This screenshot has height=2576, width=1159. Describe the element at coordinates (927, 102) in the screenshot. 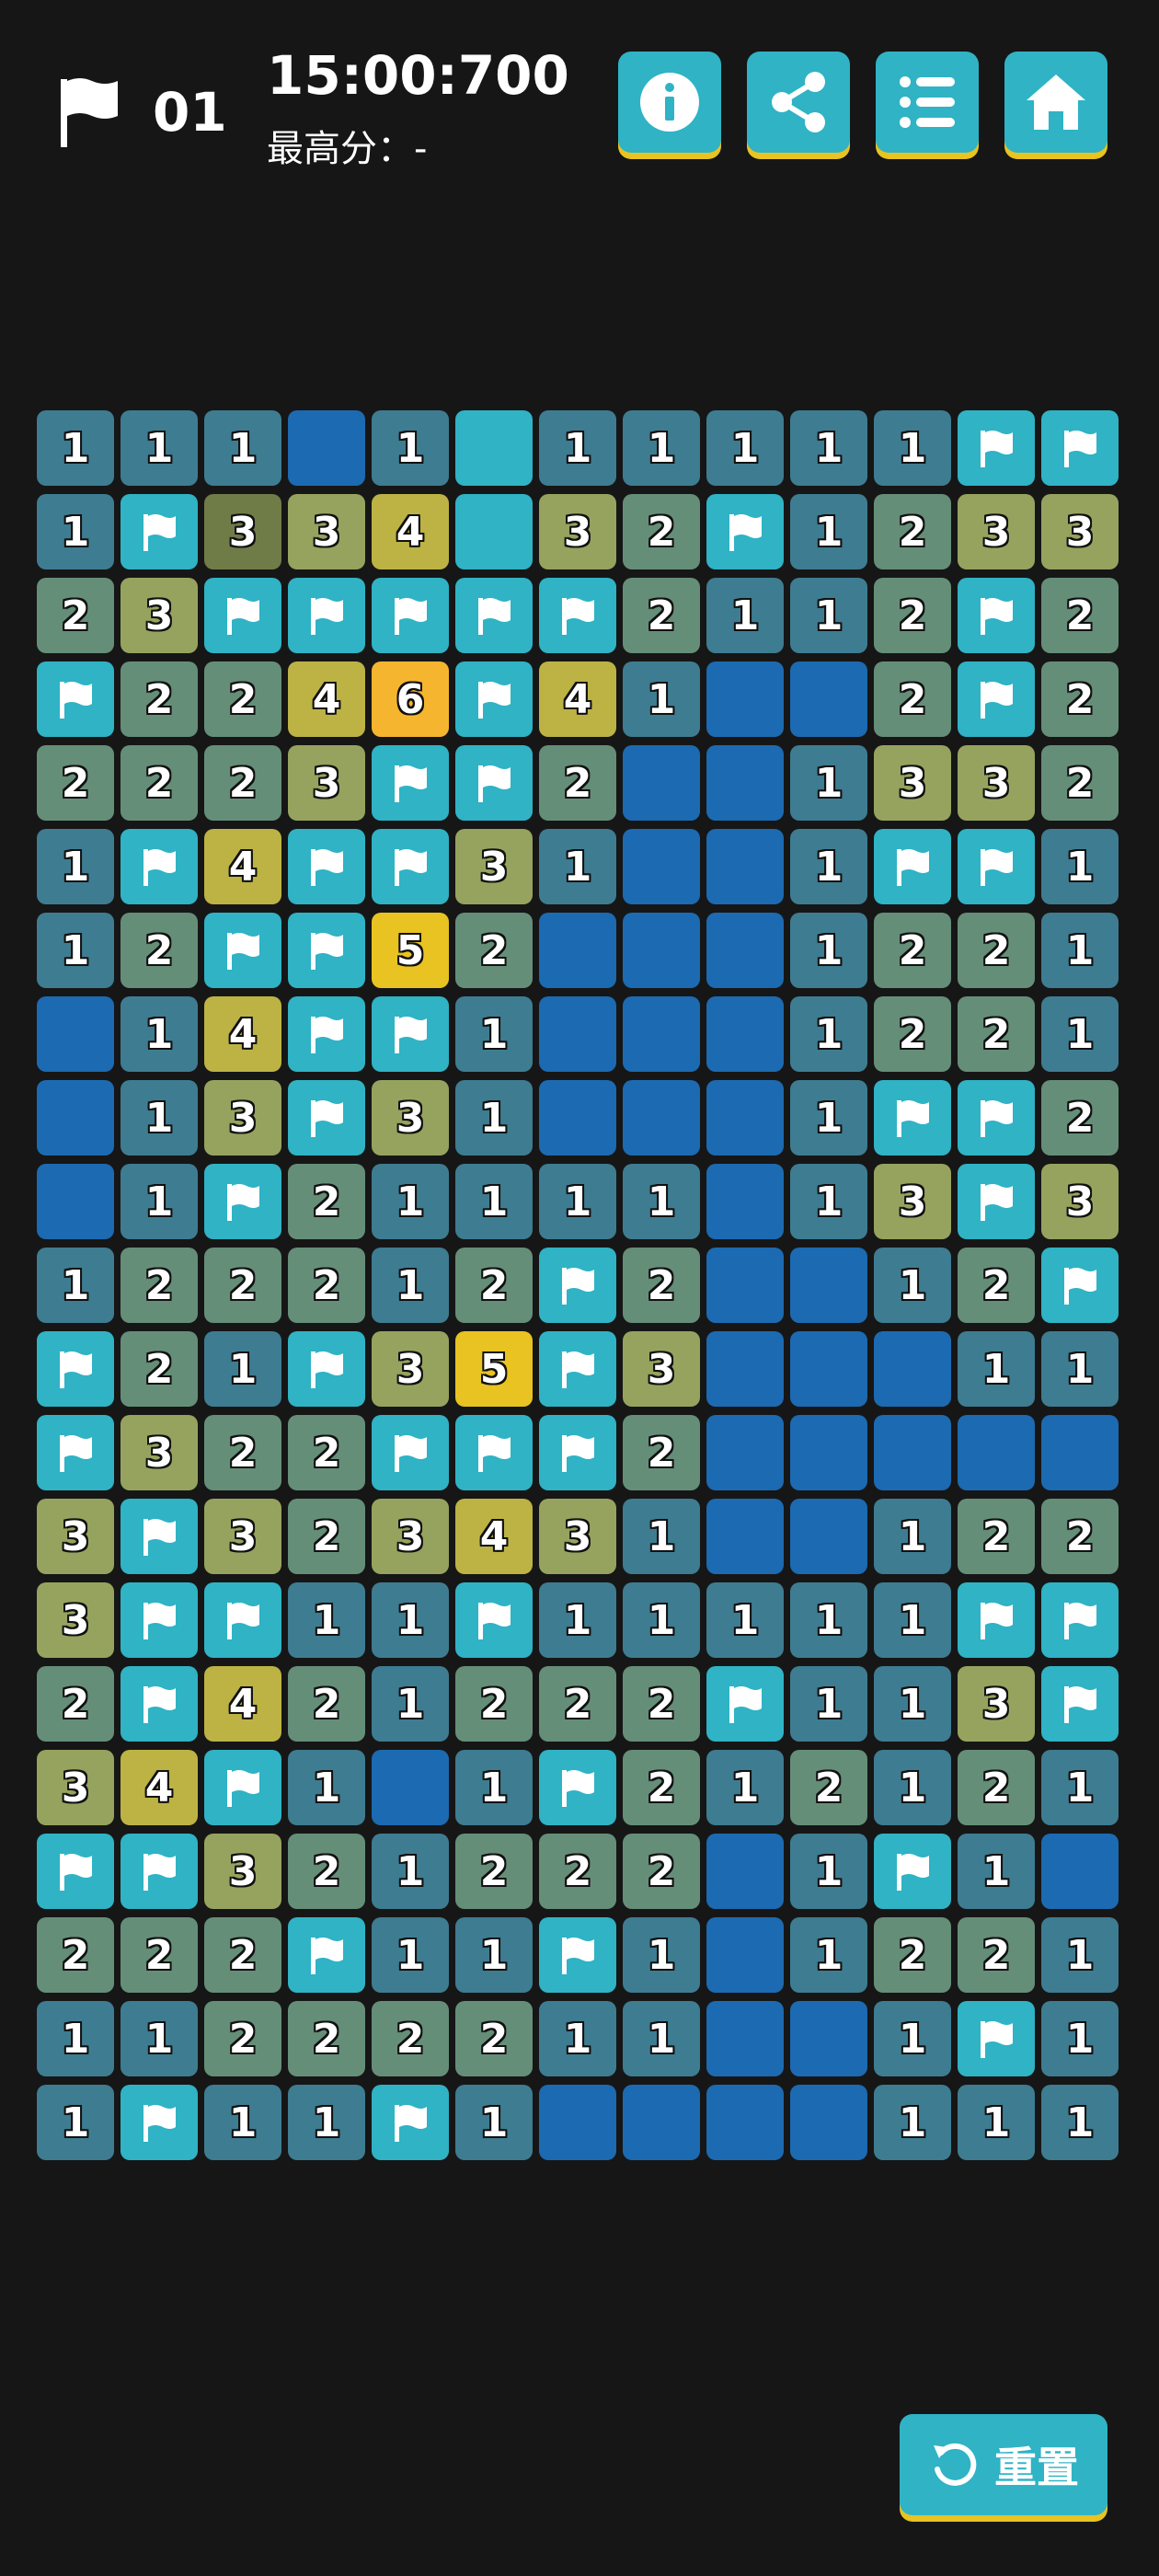

I see `menu-button` at that location.